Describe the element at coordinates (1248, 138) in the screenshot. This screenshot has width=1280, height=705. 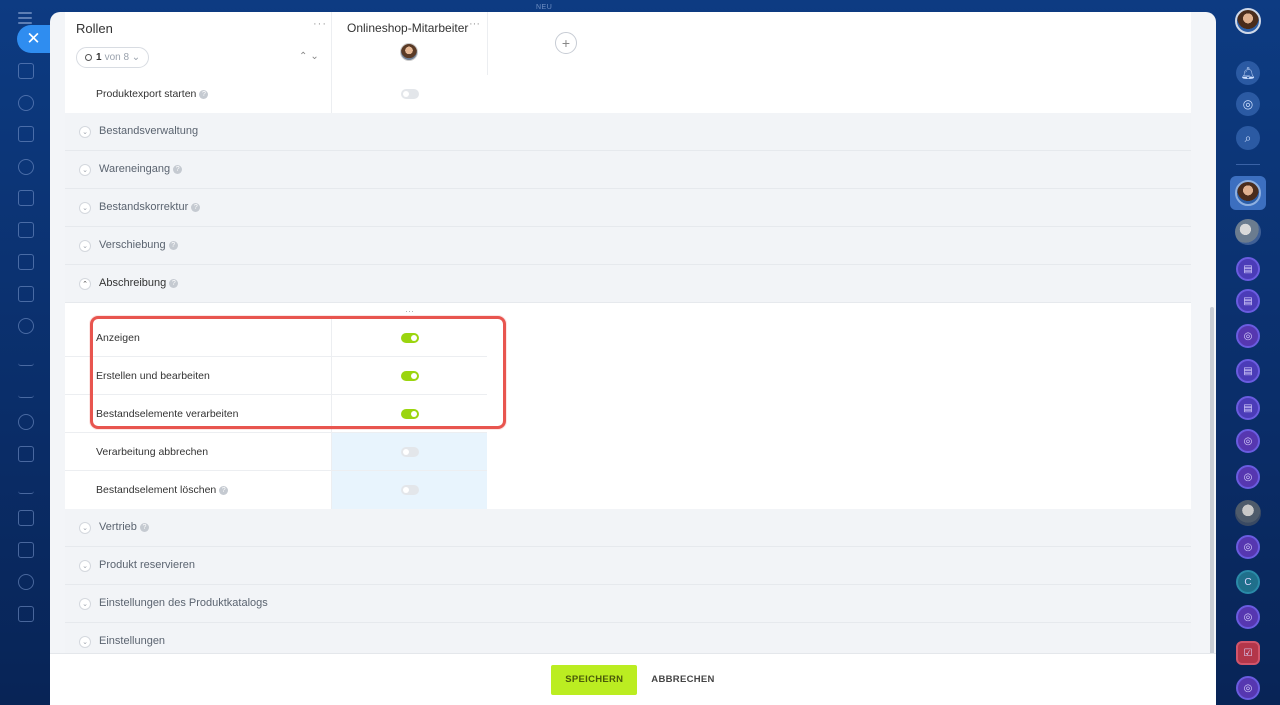
I see `search-chat-icon: ⌕` at that location.